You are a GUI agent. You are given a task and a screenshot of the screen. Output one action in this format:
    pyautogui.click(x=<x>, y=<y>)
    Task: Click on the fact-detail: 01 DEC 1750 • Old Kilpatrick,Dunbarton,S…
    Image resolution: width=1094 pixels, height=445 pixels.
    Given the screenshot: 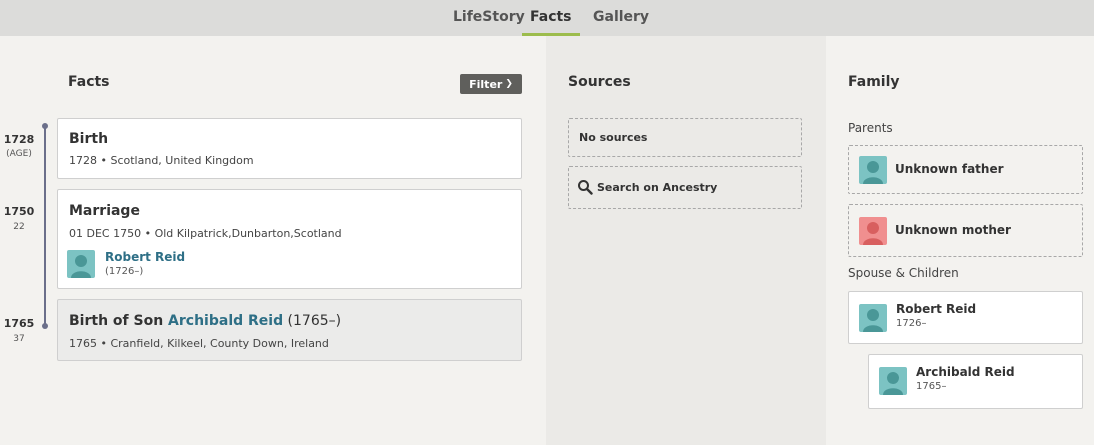 What is the action you would take?
    pyautogui.click(x=205, y=233)
    